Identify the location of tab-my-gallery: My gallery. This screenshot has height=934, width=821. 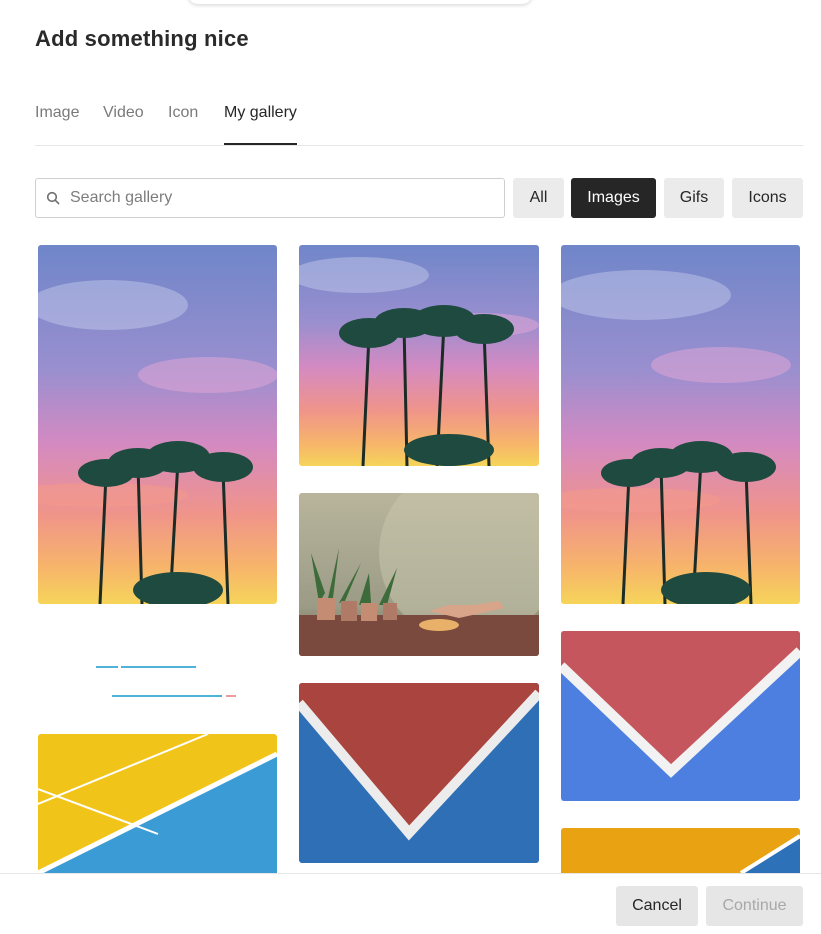
(260, 124).